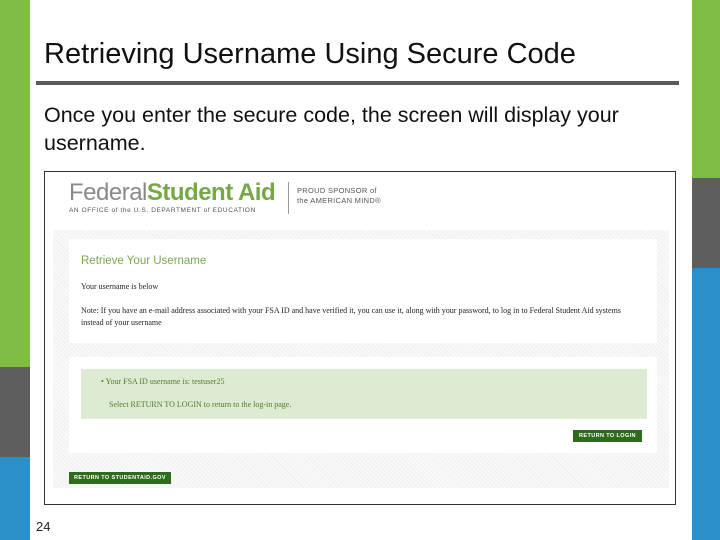 The image size is (720, 540). What do you see at coordinates (163, 381) in the screenshot?
I see `username-result: • Your FSA ID username is: testuser25` at bounding box center [163, 381].